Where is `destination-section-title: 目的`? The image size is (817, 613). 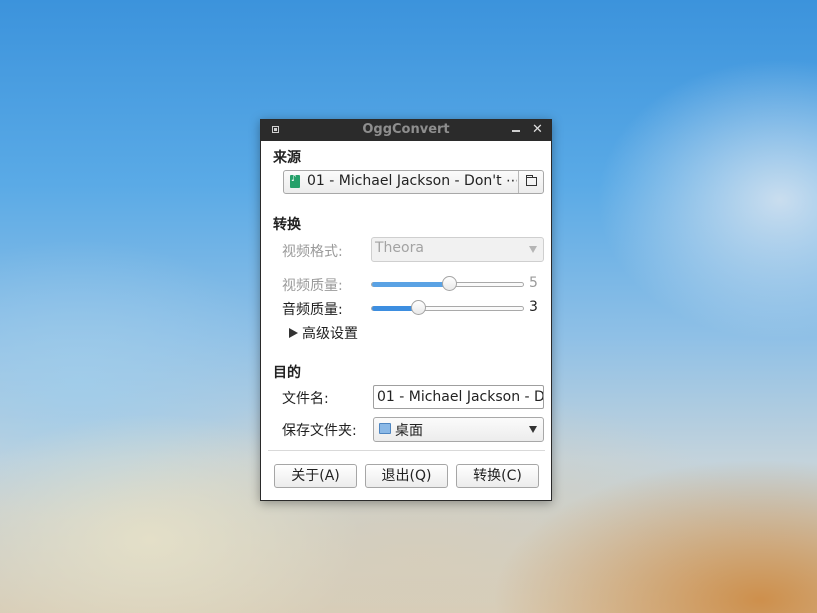 destination-section-title: 目的 is located at coordinates (287, 373).